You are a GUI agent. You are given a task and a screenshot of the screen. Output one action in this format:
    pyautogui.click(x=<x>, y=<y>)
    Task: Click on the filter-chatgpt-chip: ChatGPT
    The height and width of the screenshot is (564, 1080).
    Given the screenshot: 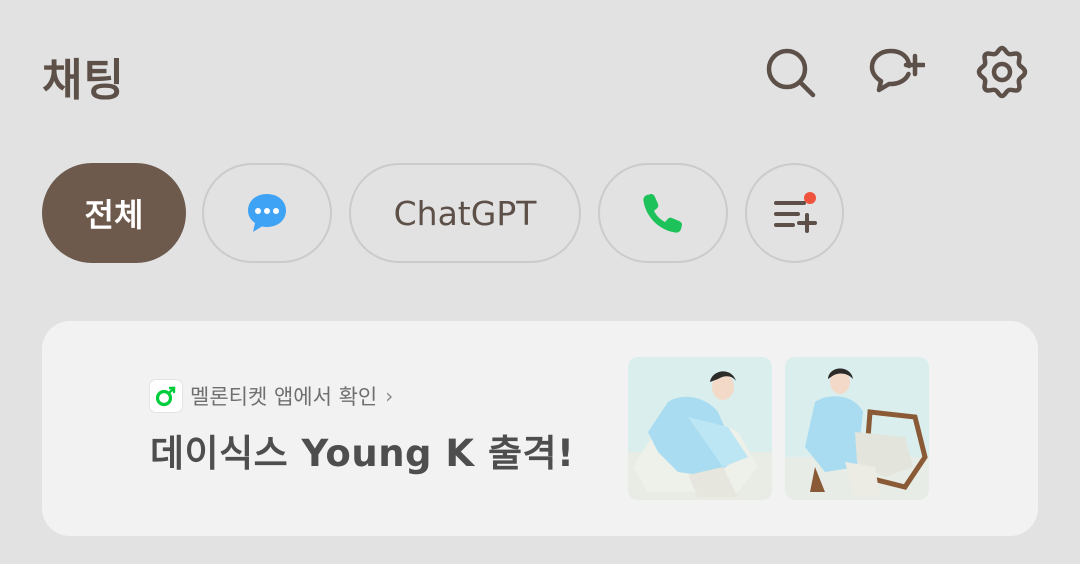 What is the action you would take?
    pyautogui.click(x=465, y=213)
    